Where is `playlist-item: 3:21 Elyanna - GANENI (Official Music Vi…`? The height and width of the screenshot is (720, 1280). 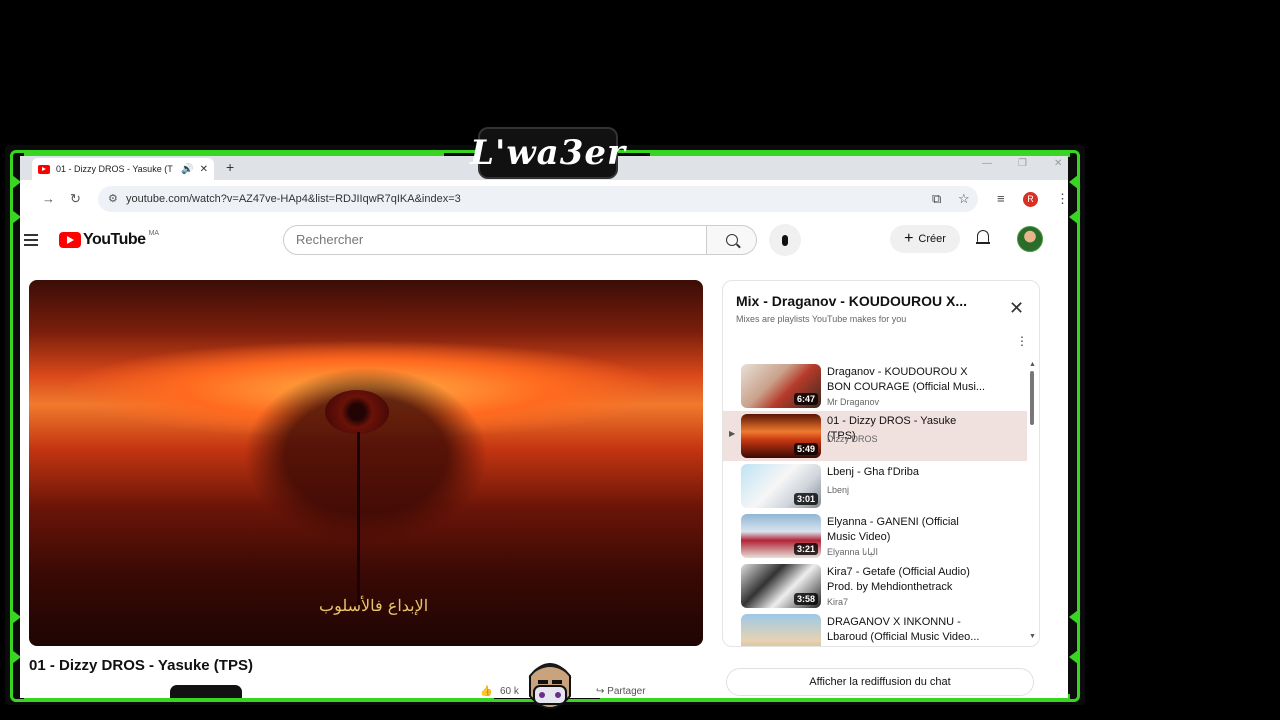
playlist-item: 3:21 Elyanna - GANENI (Official Music Vi… is located at coordinates (875, 536).